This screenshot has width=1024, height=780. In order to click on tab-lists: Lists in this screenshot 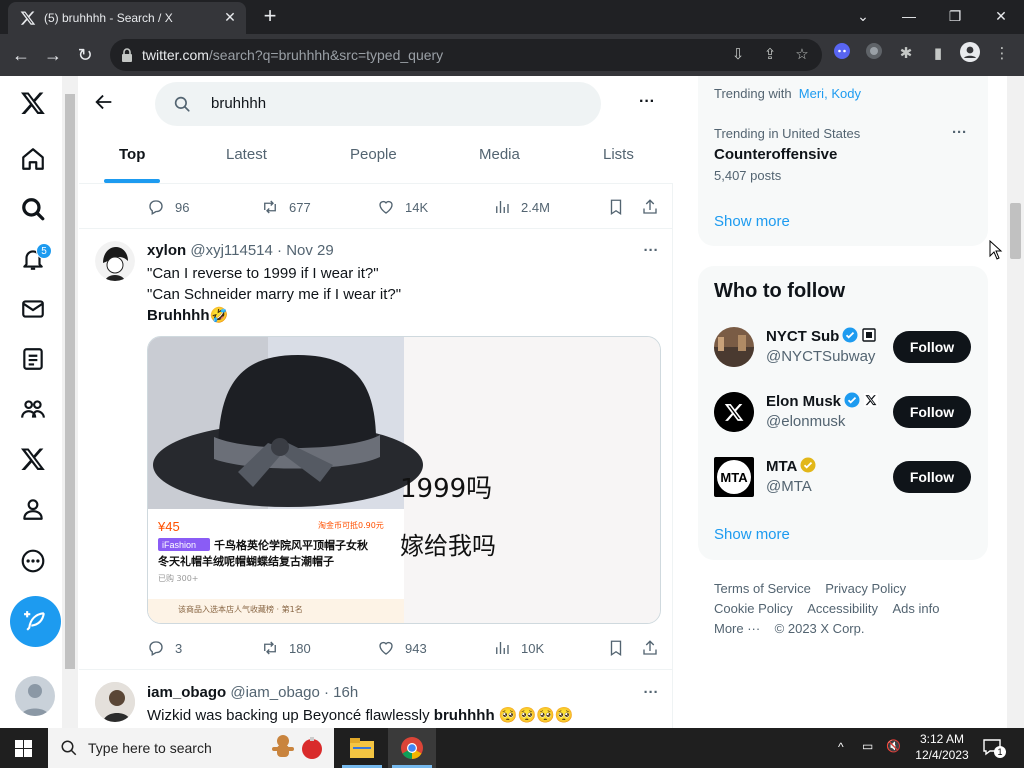, I will do `click(618, 154)`.